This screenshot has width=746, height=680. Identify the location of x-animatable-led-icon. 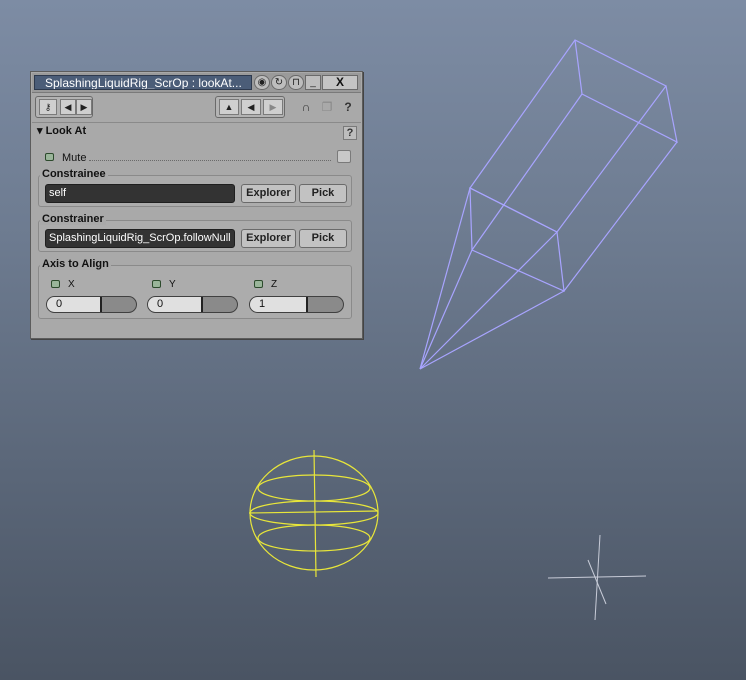
(55, 284).